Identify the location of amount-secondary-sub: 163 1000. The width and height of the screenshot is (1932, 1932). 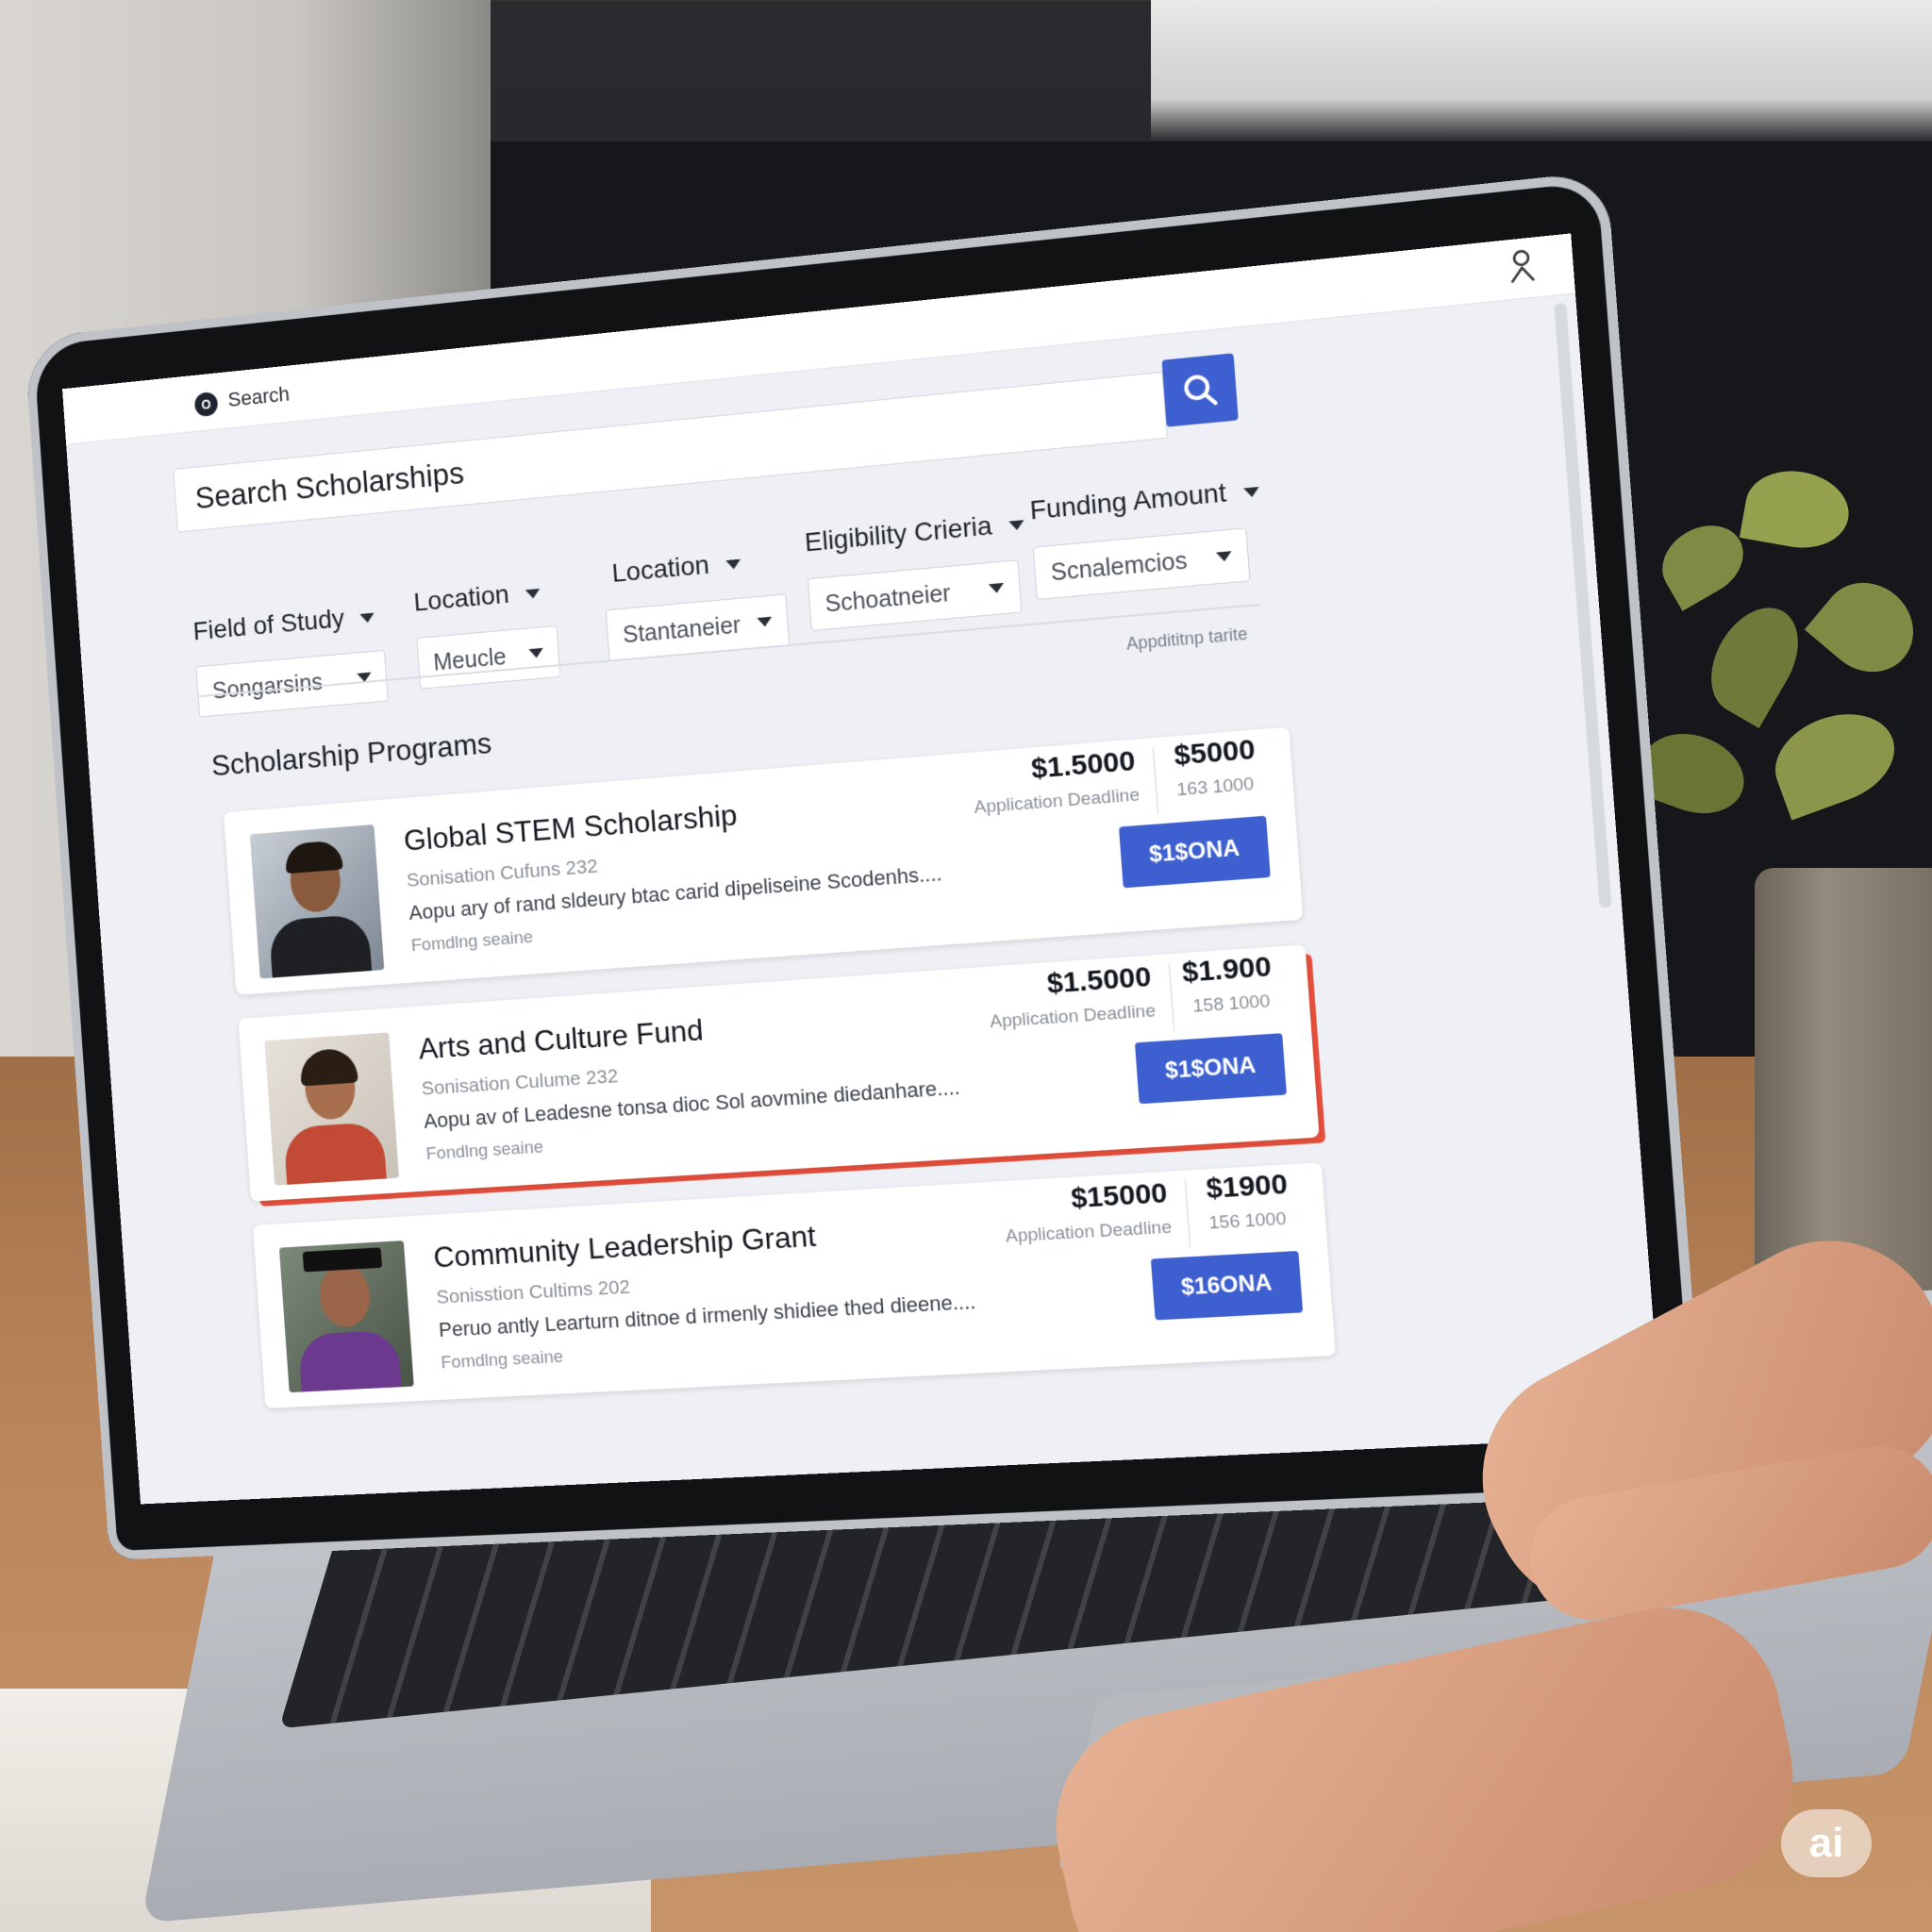
(1216, 788).